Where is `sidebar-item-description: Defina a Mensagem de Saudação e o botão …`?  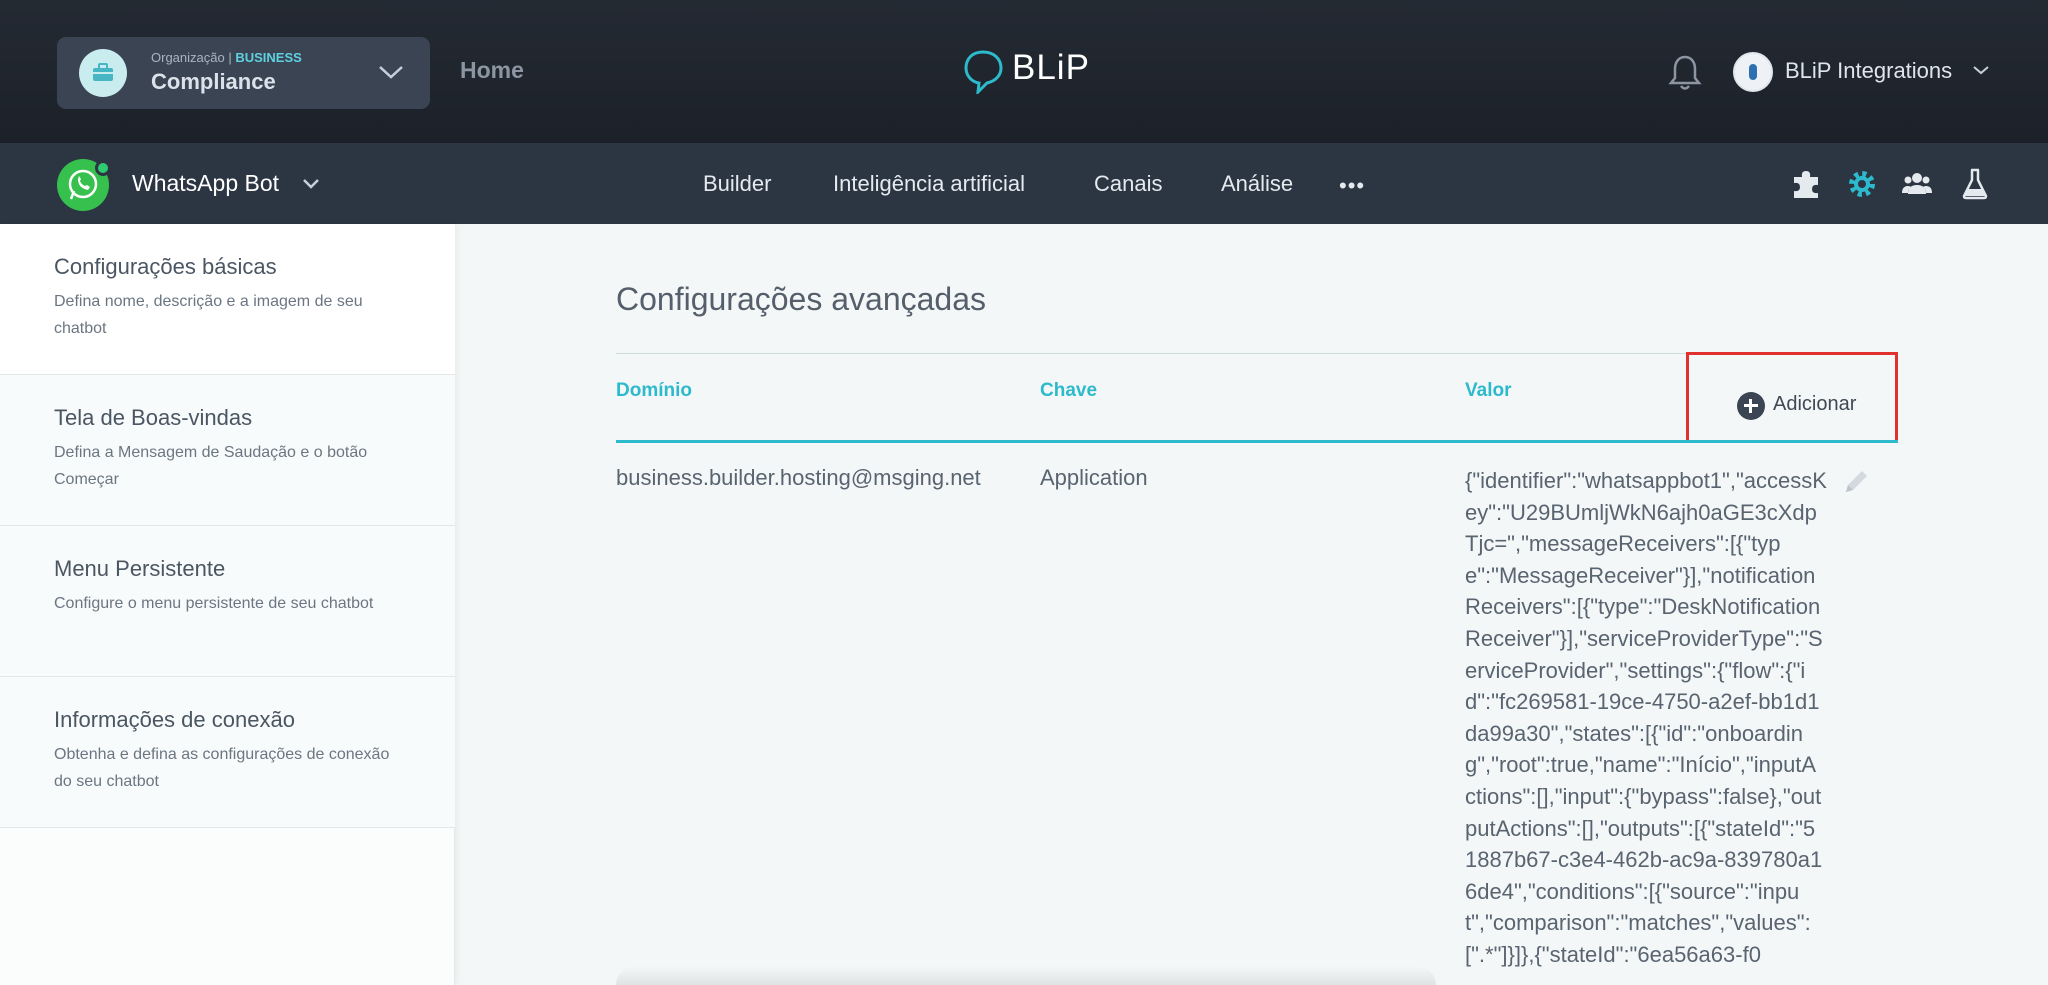
sidebar-item-description: Defina a Mensagem de Saudação e o botão … is located at coordinates (211, 466).